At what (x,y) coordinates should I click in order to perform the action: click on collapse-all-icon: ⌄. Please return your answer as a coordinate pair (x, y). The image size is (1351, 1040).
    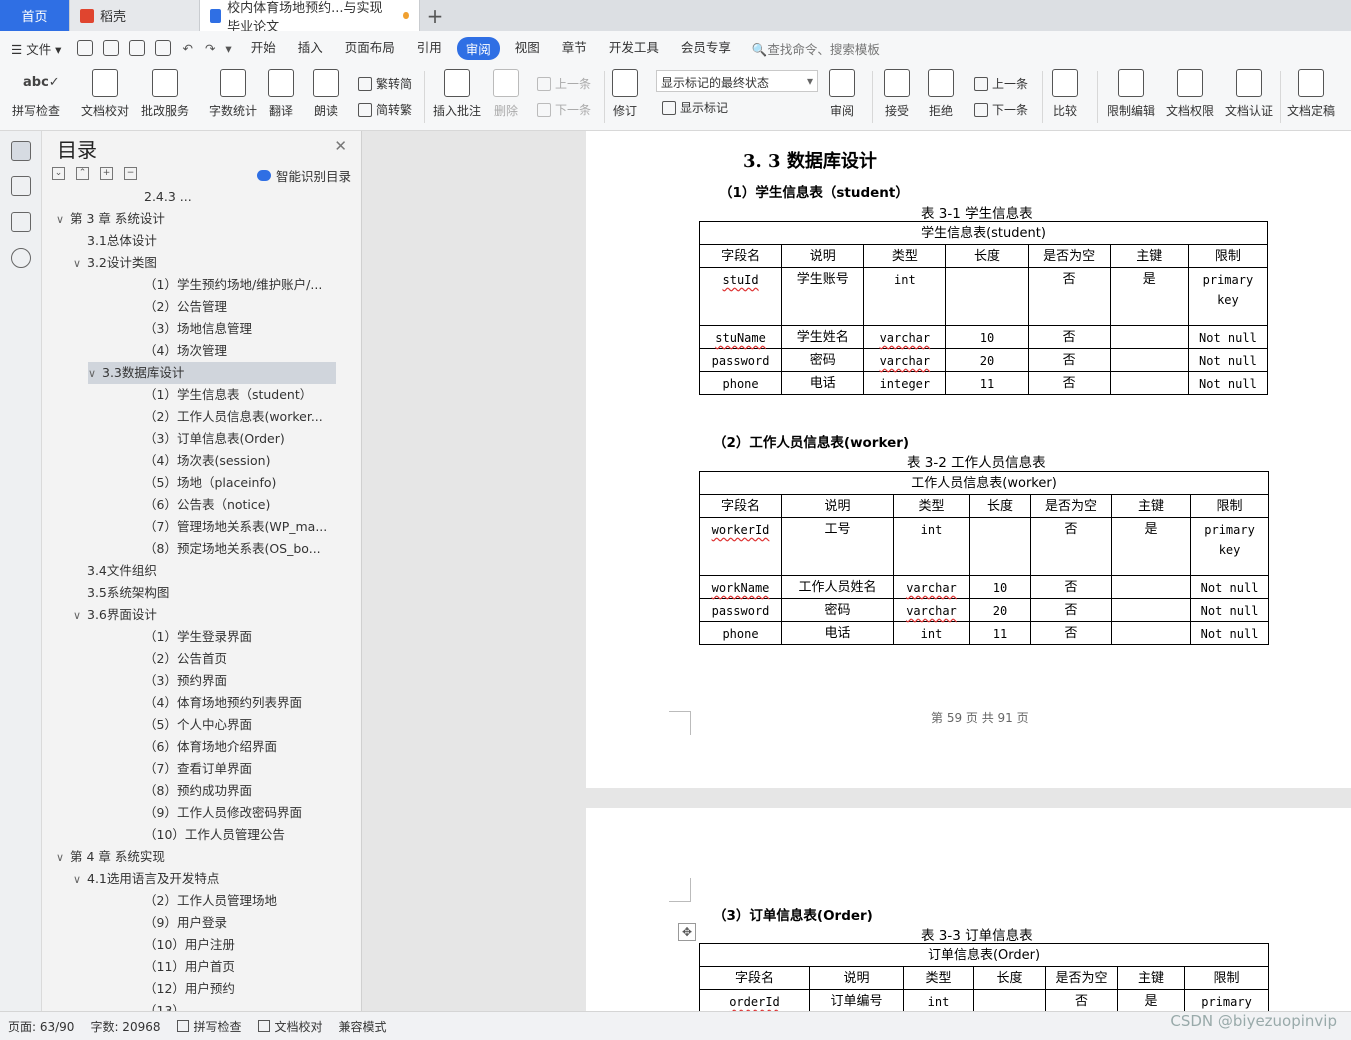
    Looking at the image, I should click on (58, 173).